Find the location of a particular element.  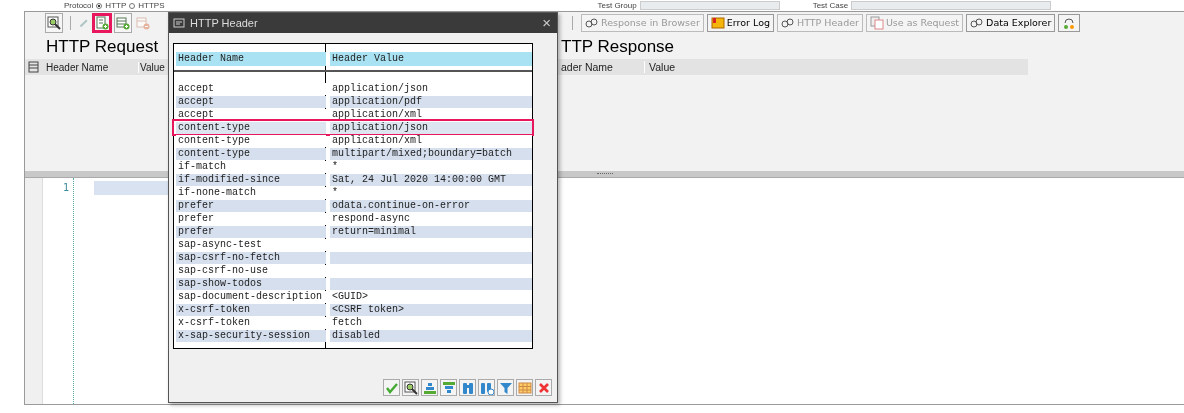

sort-descending-icon is located at coordinates (448, 387).